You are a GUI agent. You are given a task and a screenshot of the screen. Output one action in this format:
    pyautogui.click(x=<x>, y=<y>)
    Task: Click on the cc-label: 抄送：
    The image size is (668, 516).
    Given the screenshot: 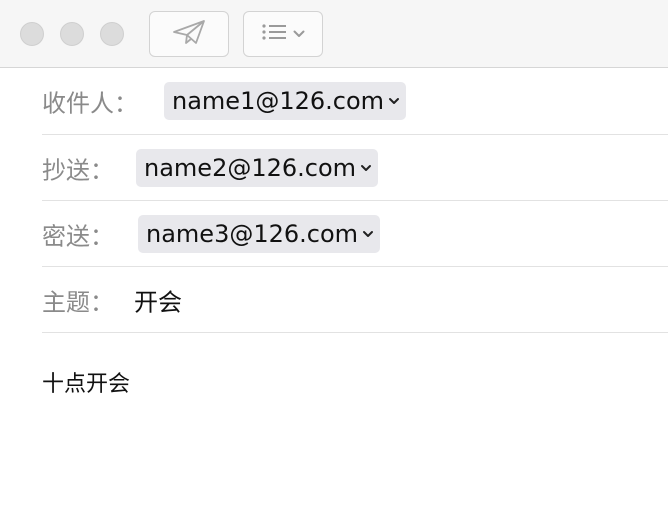 What is the action you would take?
    pyautogui.click(x=78, y=170)
    